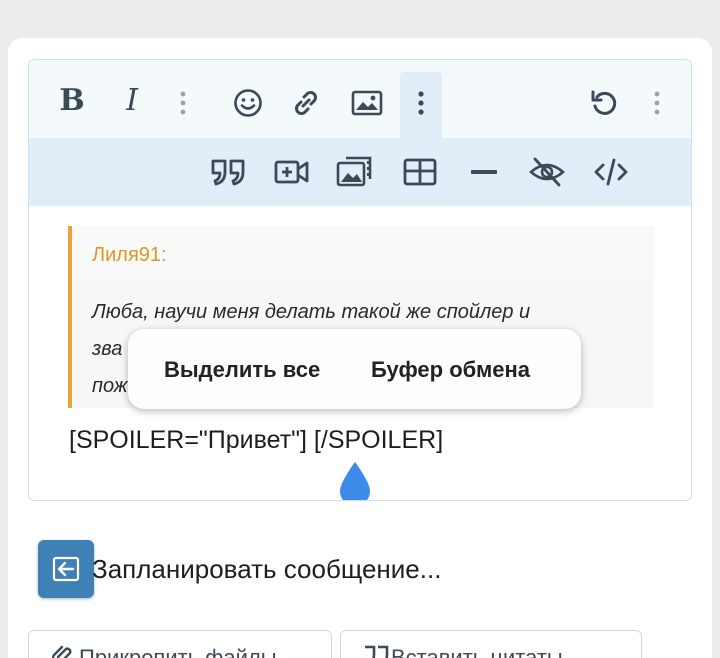  I want to click on text-cursor-handle, so click(355, 480).